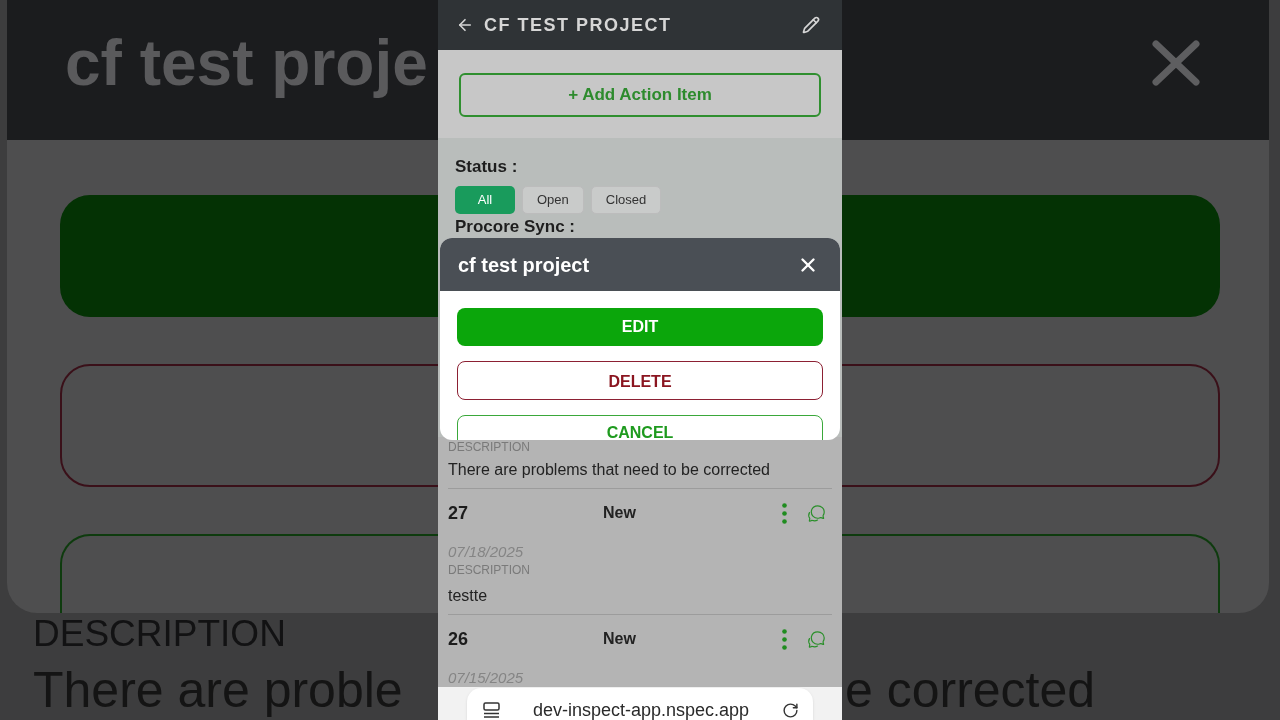 The height and width of the screenshot is (720, 1280). Describe the element at coordinates (1176, 63) in the screenshot. I see `close-icon` at that location.